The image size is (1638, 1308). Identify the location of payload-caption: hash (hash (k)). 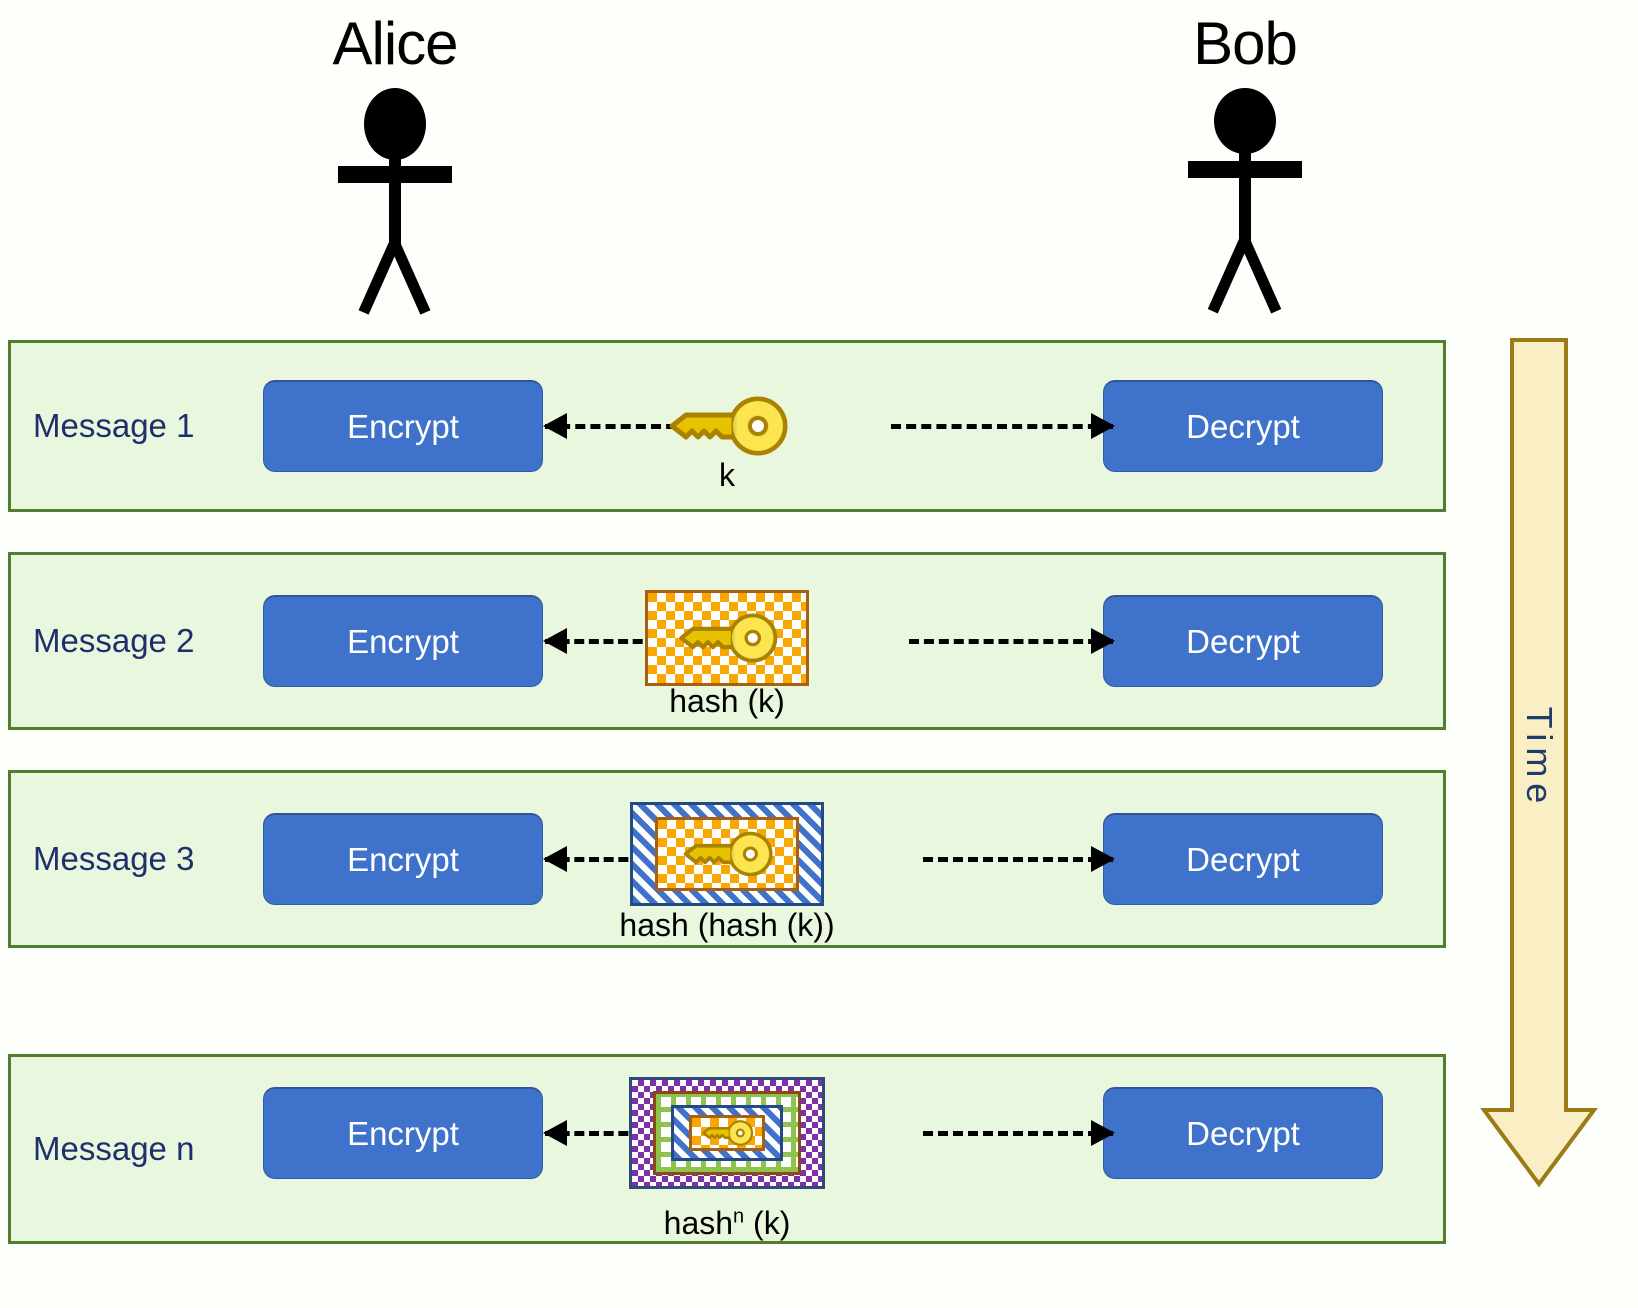
(726, 925).